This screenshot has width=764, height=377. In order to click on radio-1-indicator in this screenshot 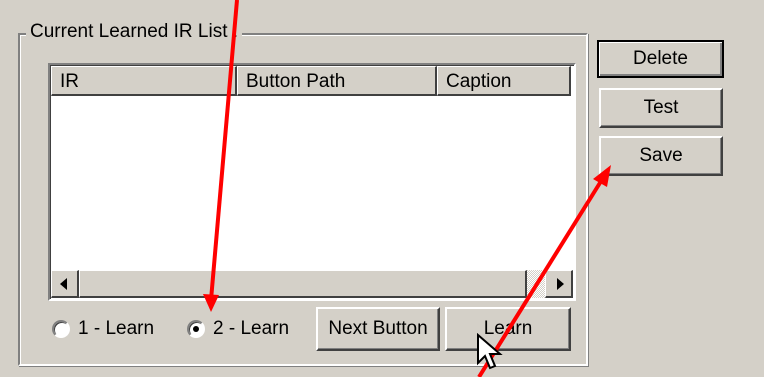, I will do `click(61, 329)`.